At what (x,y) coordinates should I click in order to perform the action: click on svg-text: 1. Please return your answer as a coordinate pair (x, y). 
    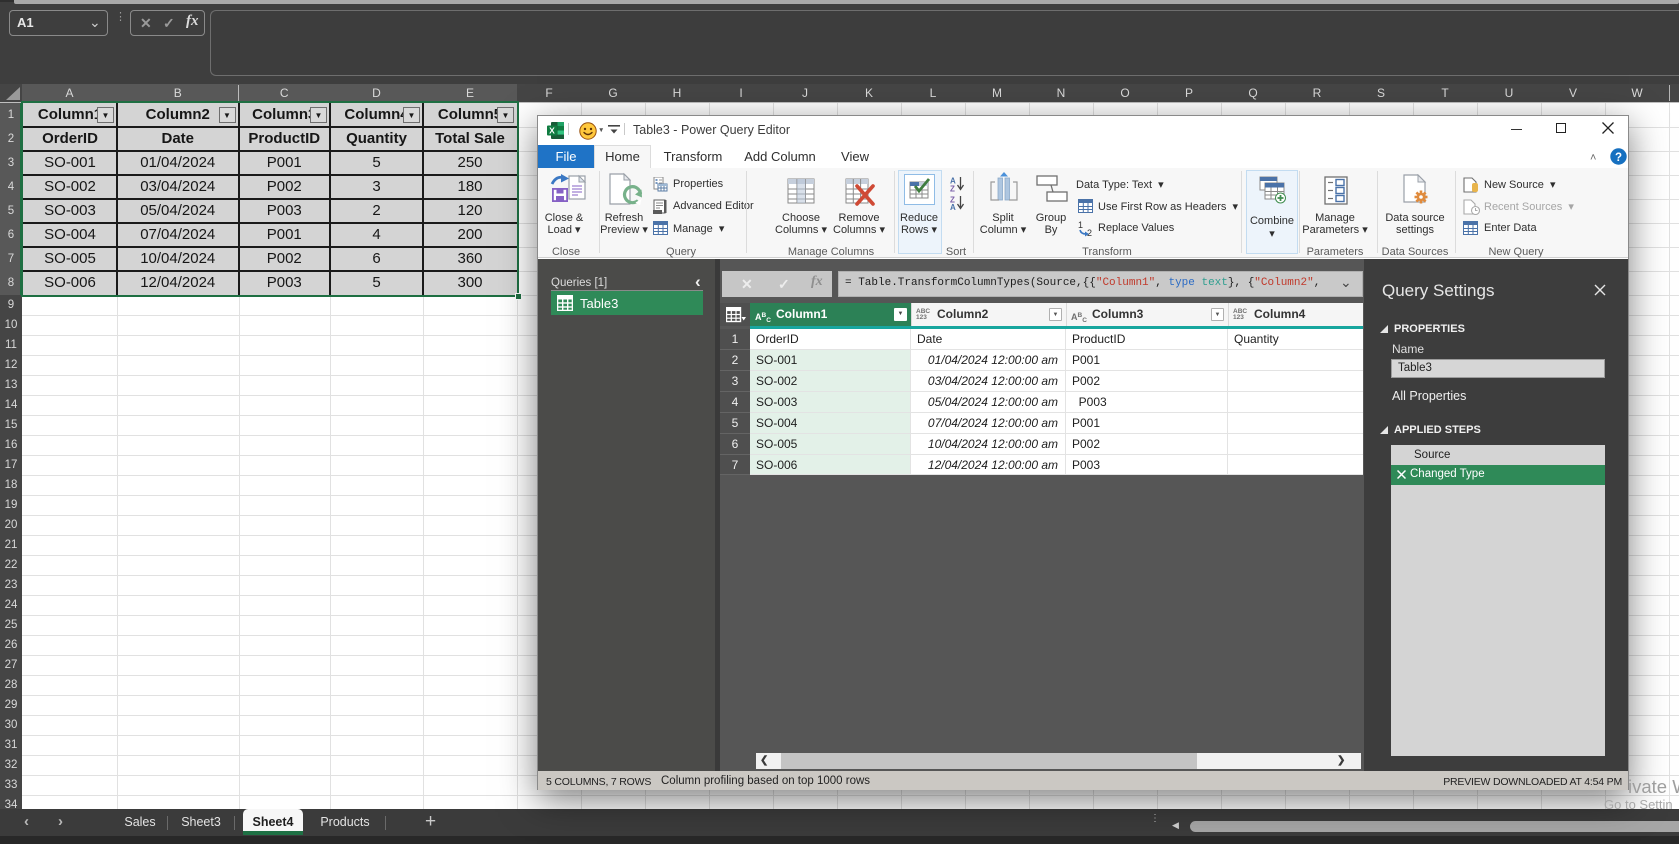
    Looking at the image, I should click on (1080, 225).